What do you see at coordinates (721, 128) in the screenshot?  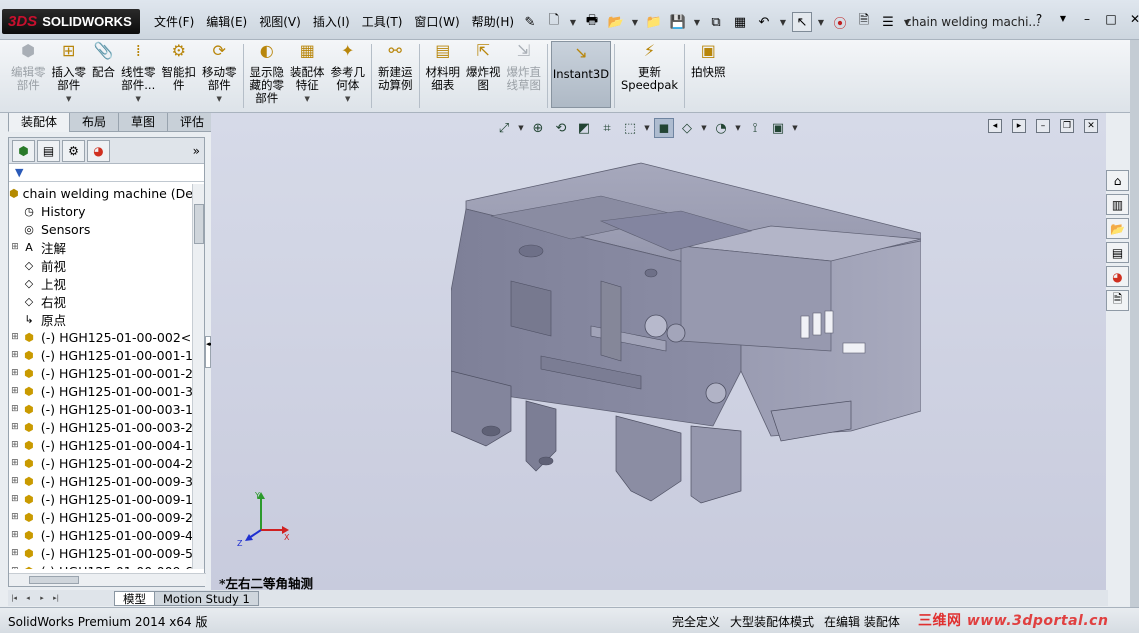 I see `edit-appearance-icon: ◔` at bounding box center [721, 128].